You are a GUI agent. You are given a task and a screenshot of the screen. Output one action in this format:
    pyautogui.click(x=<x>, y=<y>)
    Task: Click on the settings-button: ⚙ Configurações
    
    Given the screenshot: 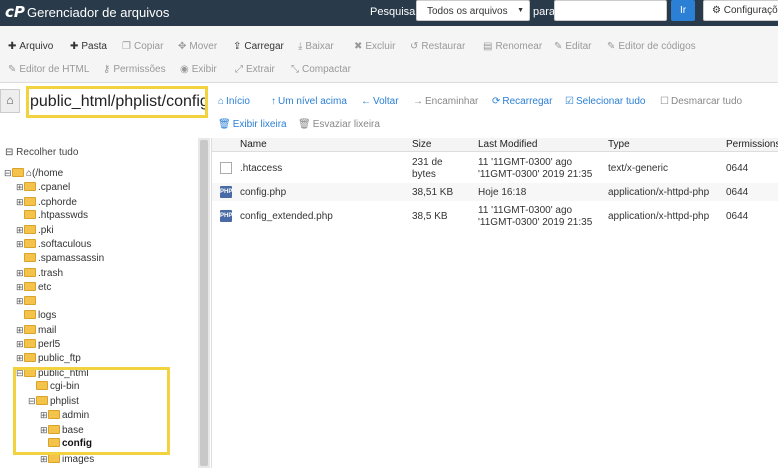 What is the action you would take?
    pyautogui.click(x=740, y=10)
    